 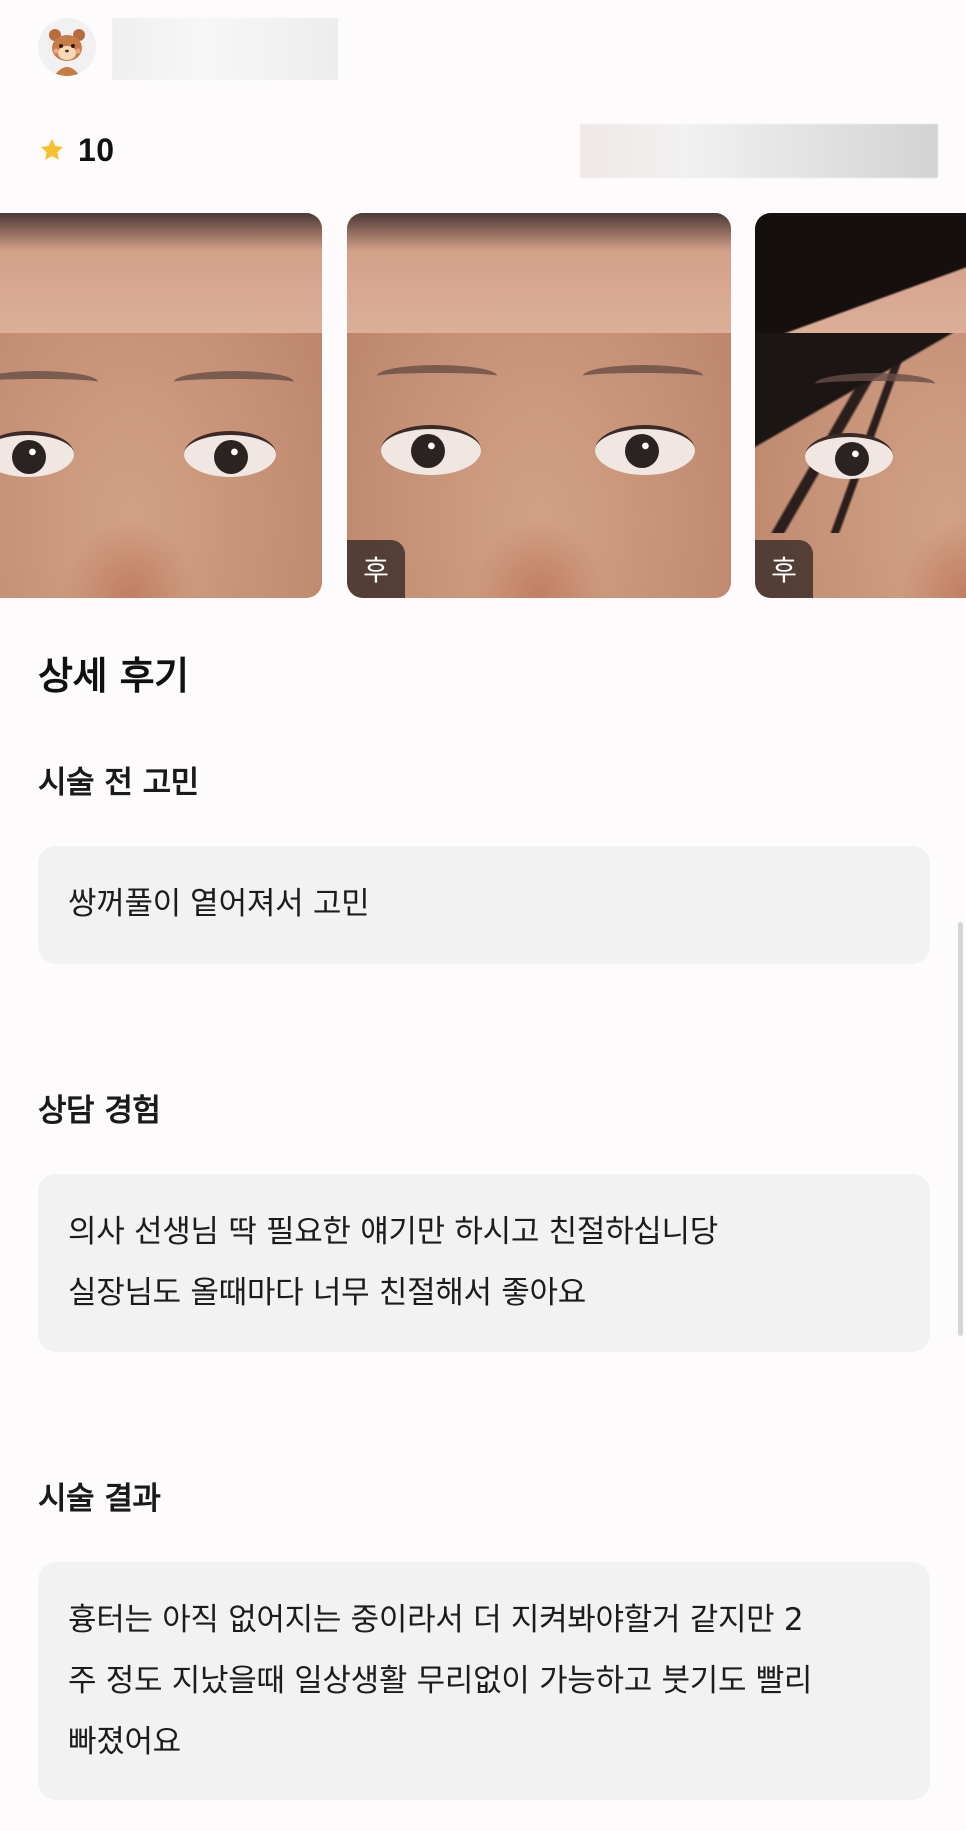 What do you see at coordinates (327, 1293) in the screenshot?
I see `consultation-text-line: 실장님도 올때마다 너무 친절해서 좋아요` at bounding box center [327, 1293].